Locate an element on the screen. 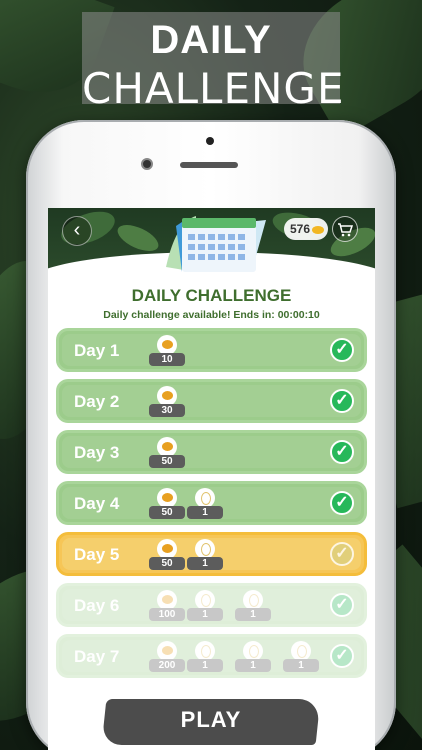 The width and height of the screenshot is (422, 750). camera-dot is located at coordinates (210, 141).